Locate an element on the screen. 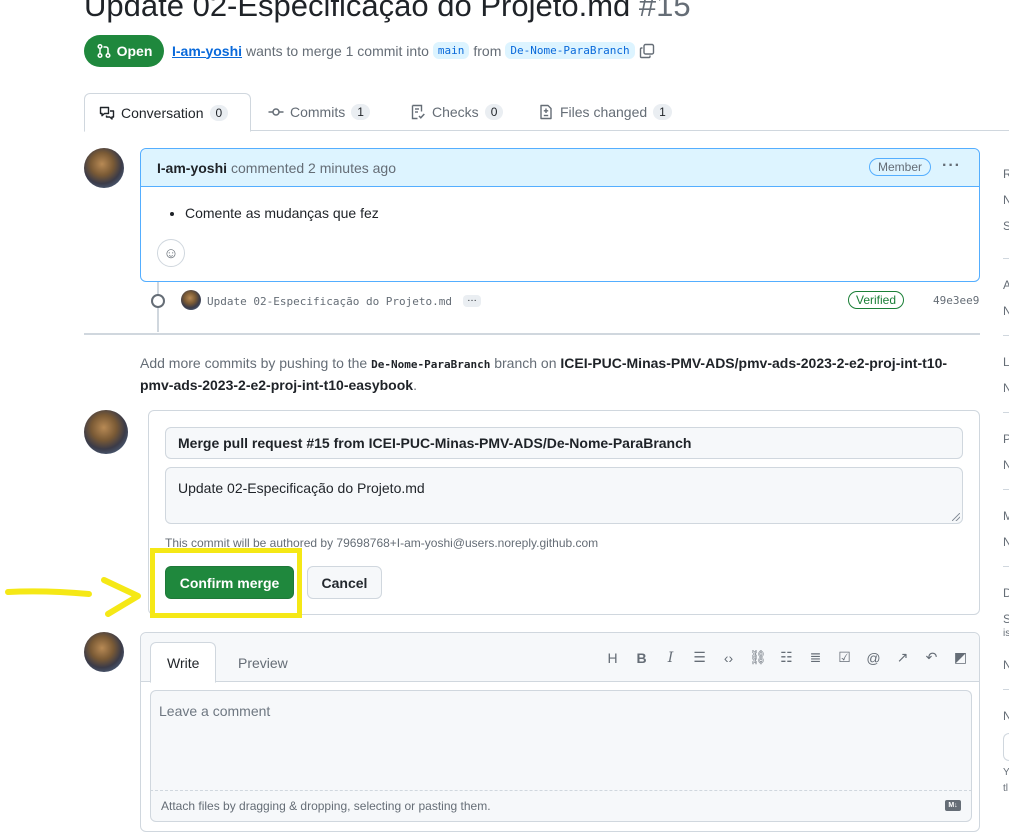 The width and height of the screenshot is (1009, 832). unordered-list-icon: ☷ is located at coordinates (786, 657).